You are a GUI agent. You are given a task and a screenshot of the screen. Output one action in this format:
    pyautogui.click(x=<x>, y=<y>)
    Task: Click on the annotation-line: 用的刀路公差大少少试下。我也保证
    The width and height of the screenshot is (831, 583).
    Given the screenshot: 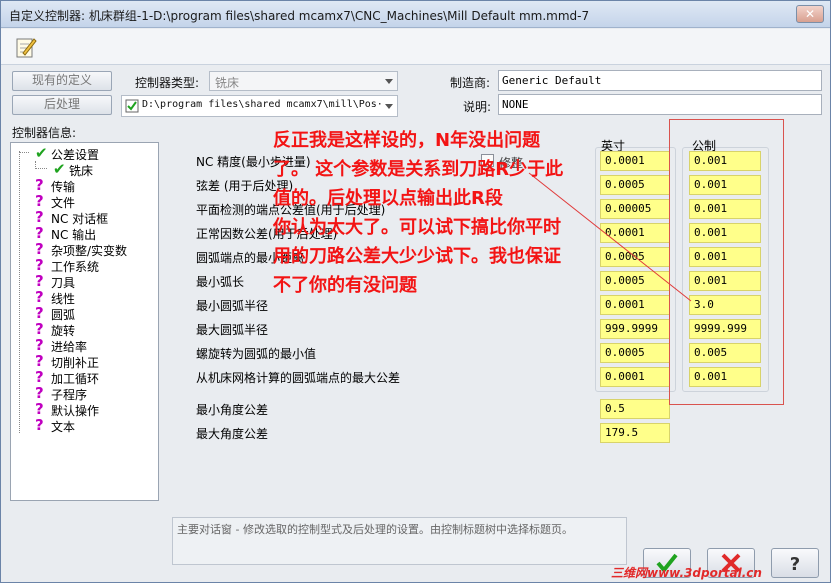 What is the action you would take?
    pyautogui.click(x=417, y=256)
    